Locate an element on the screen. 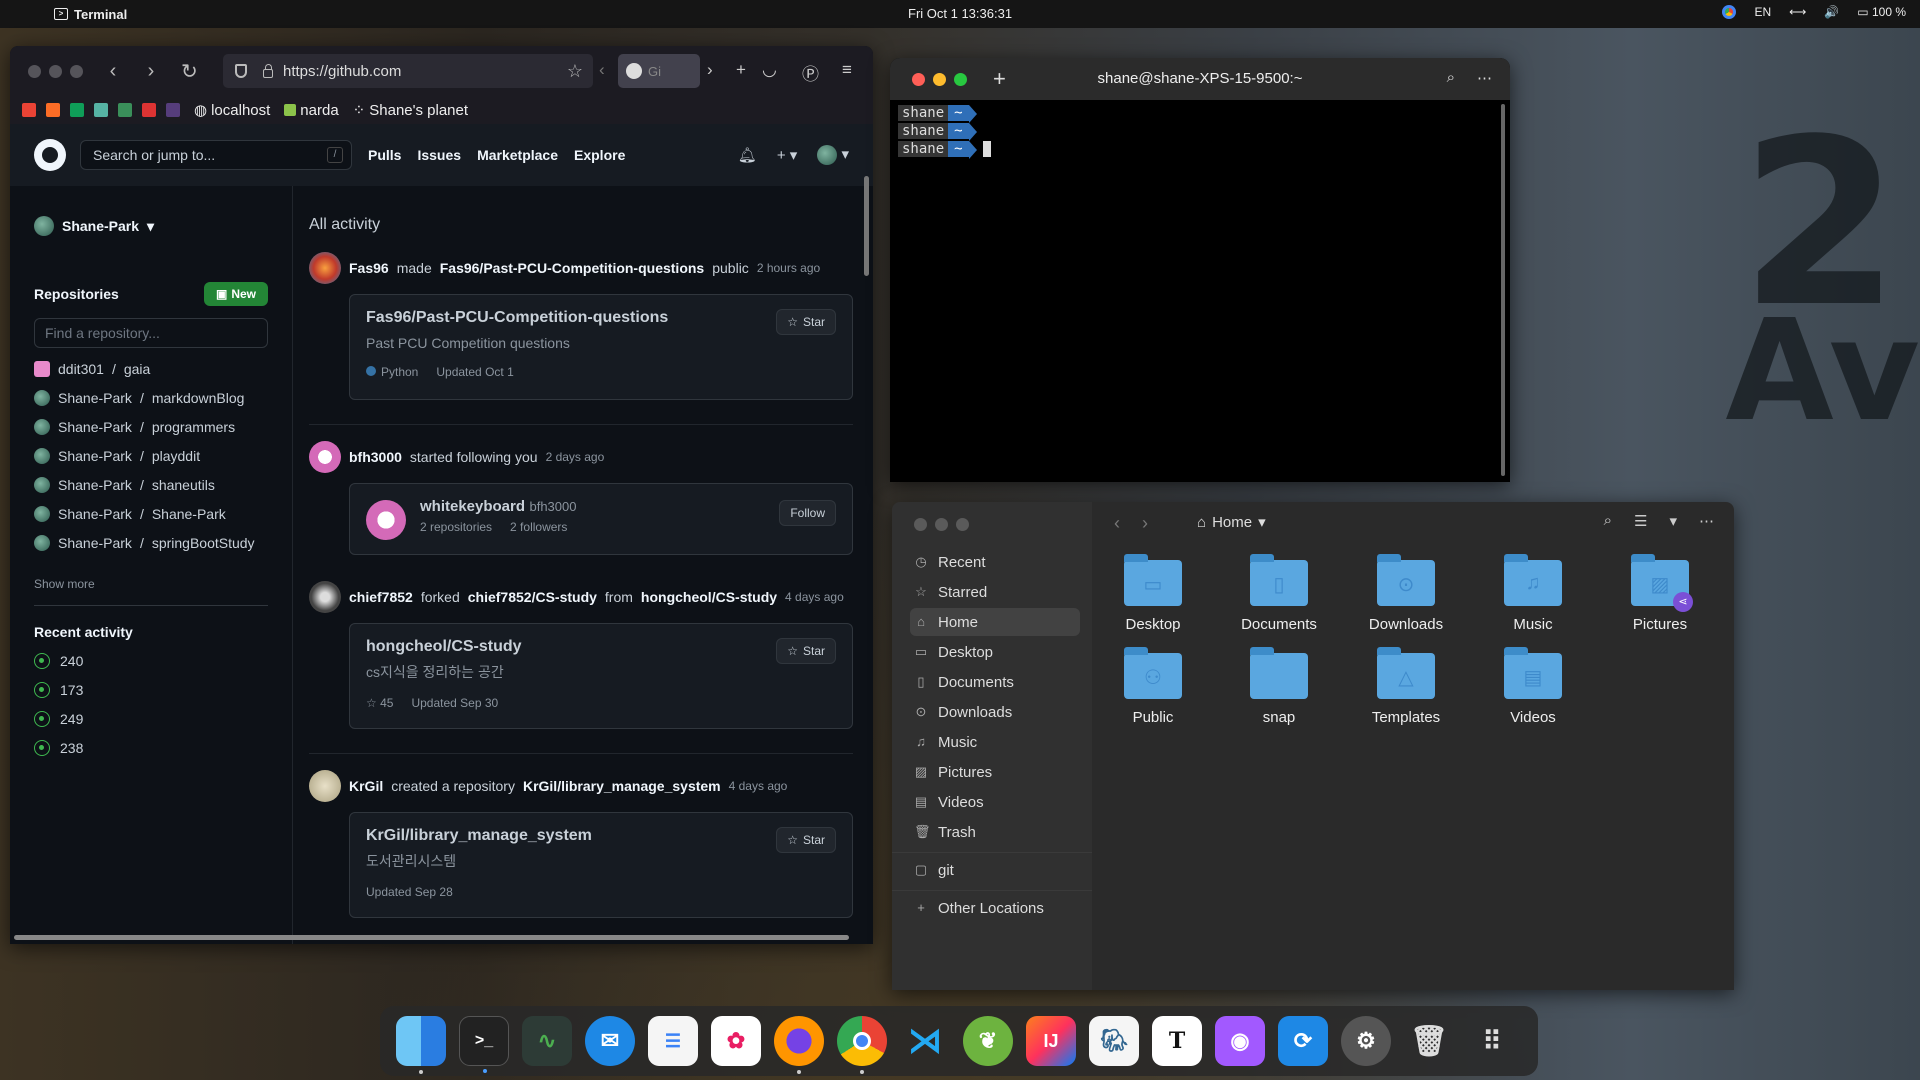 The width and height of the screenshot is (1920, 1080). recent-activity-item: 173 is located at coordinates (151, 690).